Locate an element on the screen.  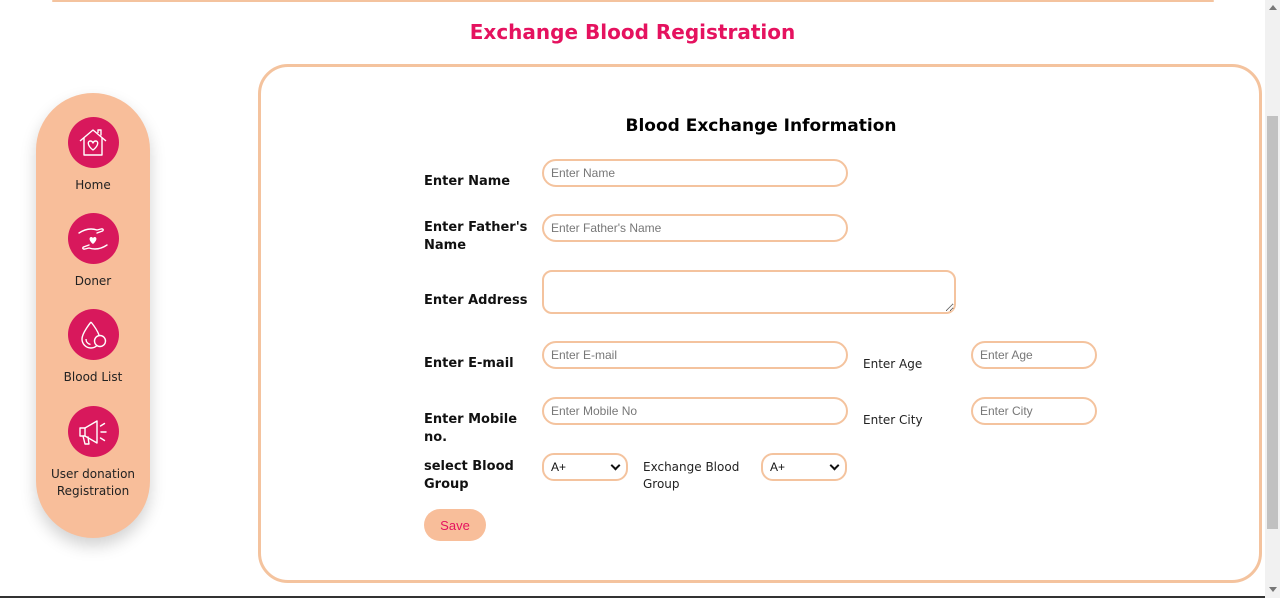
scrollbar is located at coordinates (1272, 299).